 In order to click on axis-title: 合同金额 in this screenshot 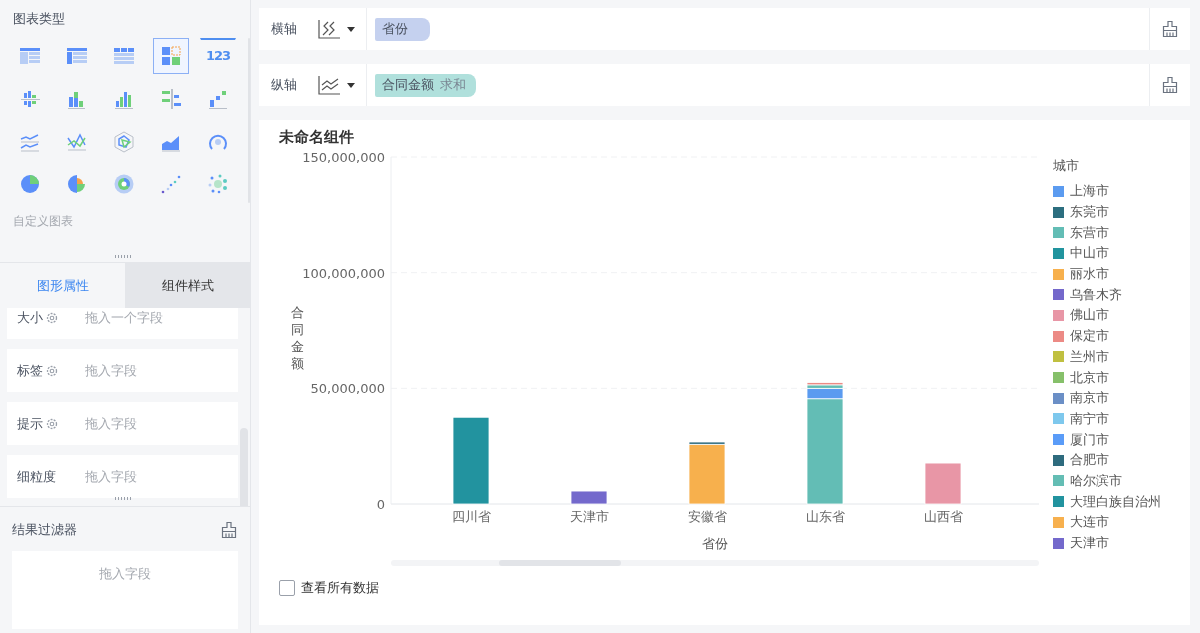, I will do `click(297, 338)`.